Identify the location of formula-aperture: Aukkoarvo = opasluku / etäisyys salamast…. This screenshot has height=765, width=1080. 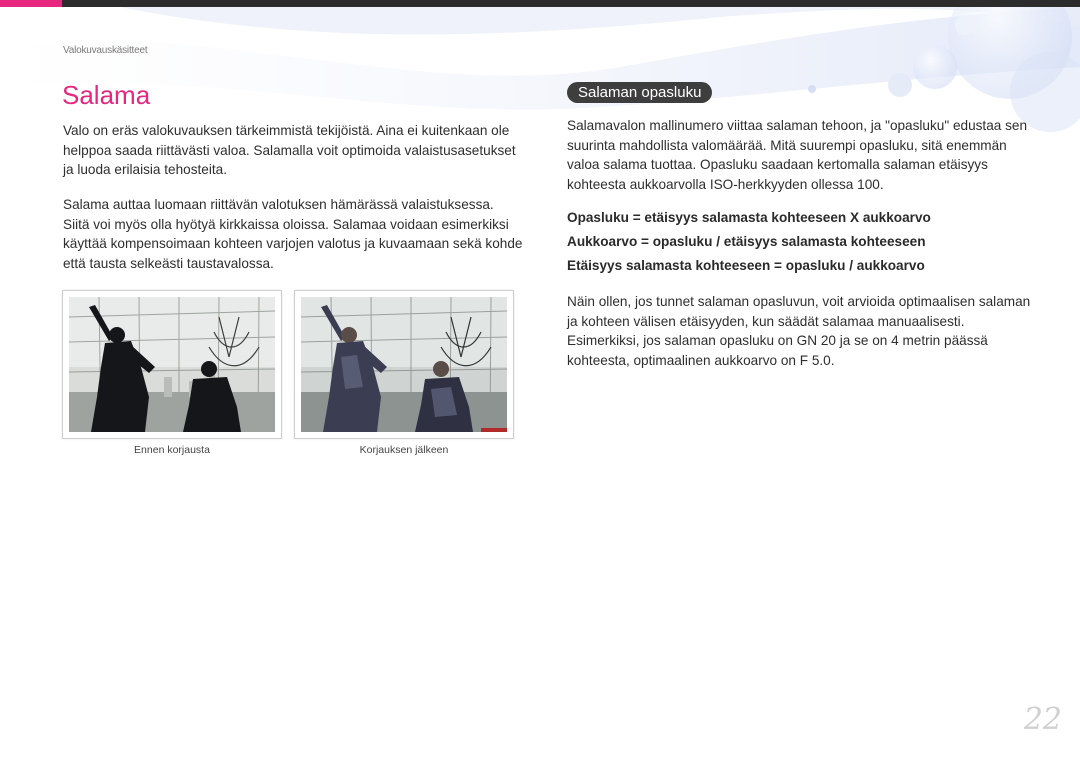
(746, 241).